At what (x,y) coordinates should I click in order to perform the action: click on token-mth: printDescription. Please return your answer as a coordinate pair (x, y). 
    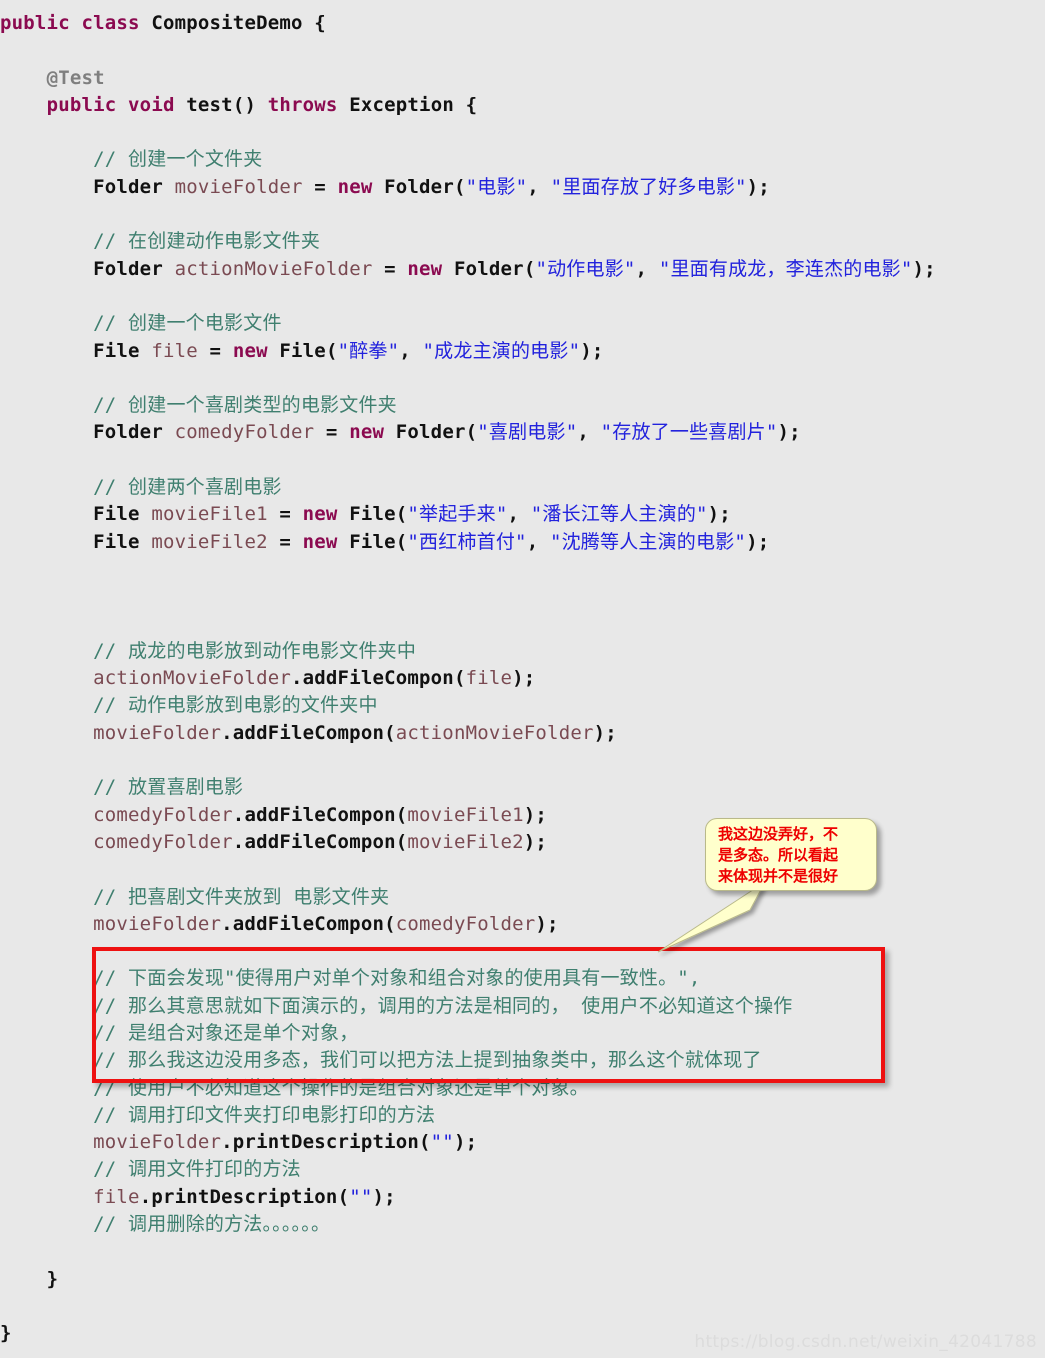
    Looking at the image, I should click on (326, 1142).